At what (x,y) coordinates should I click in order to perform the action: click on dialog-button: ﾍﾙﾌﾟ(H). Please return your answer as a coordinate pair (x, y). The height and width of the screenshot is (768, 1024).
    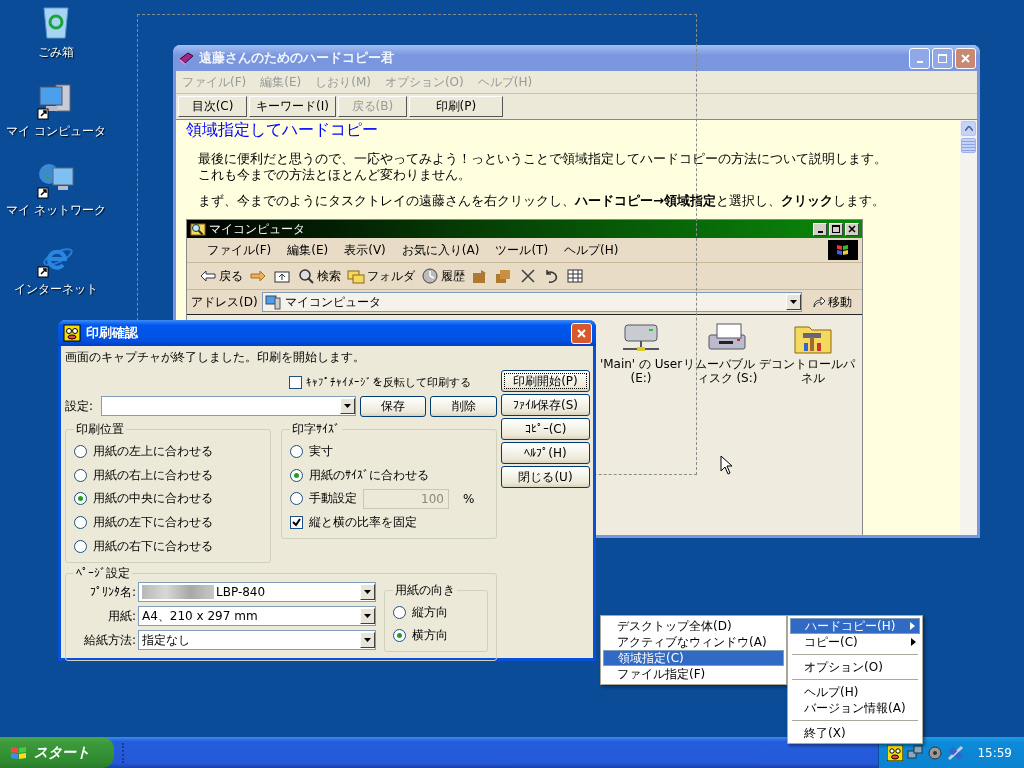
    Looking at the image, I should click on (545, 453).